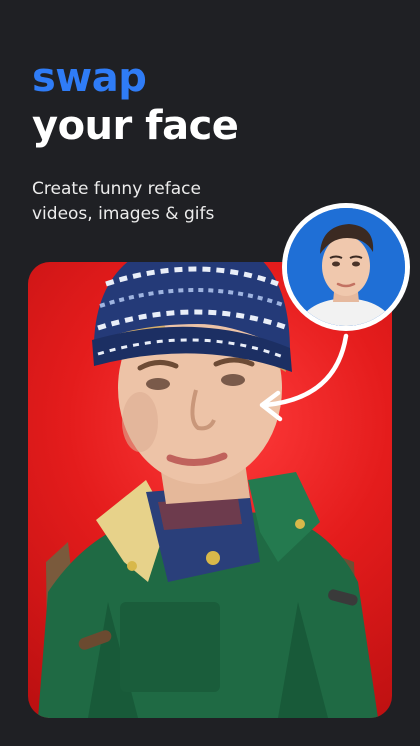 This screenshot has width=420, height=746. Describe the element at coordinates (123, 214) in the screenshot. I see `subtitle-line-2: videos, images & gifs` at that location.